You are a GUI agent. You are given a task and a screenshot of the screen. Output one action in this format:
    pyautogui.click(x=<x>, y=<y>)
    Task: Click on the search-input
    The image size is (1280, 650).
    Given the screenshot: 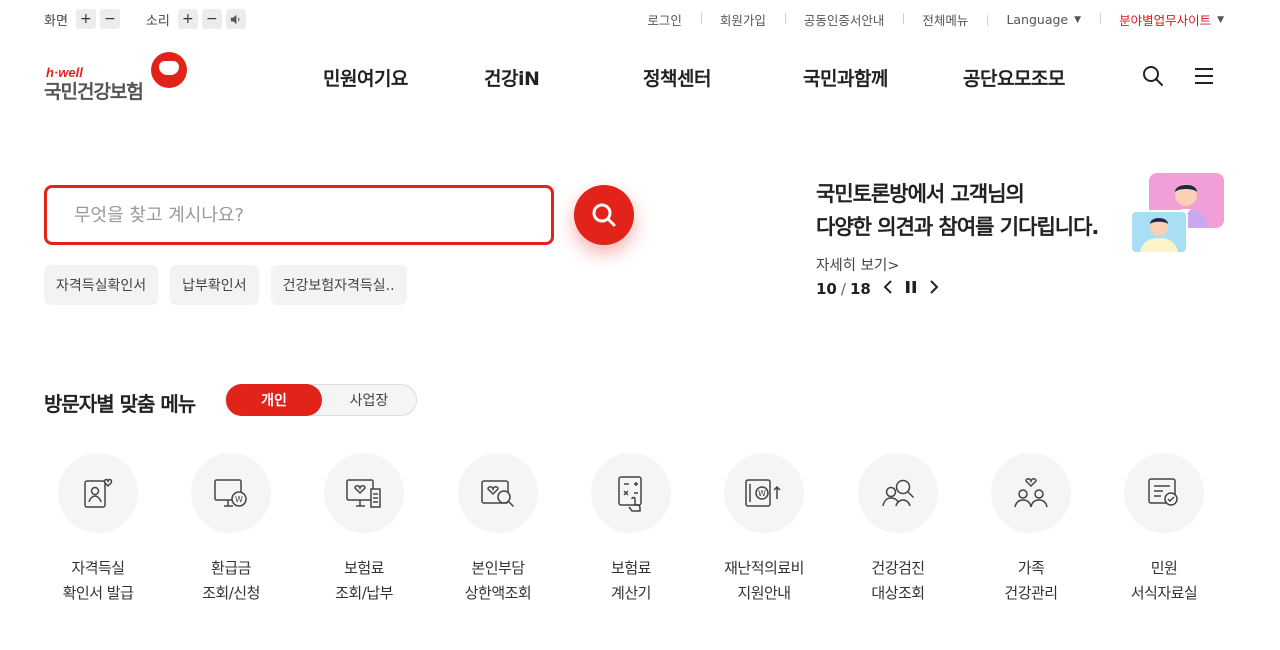 What is the action you would take?
    pyautogui.click(x=294, y=215)
    